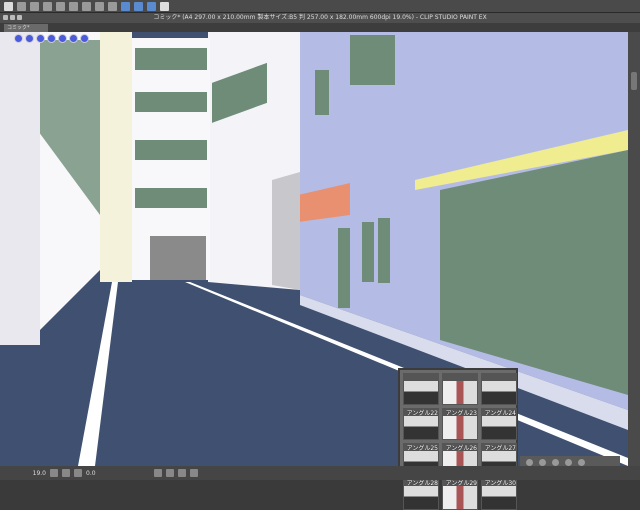  I want to click on angle-item: アングル28, so click(421, 494).